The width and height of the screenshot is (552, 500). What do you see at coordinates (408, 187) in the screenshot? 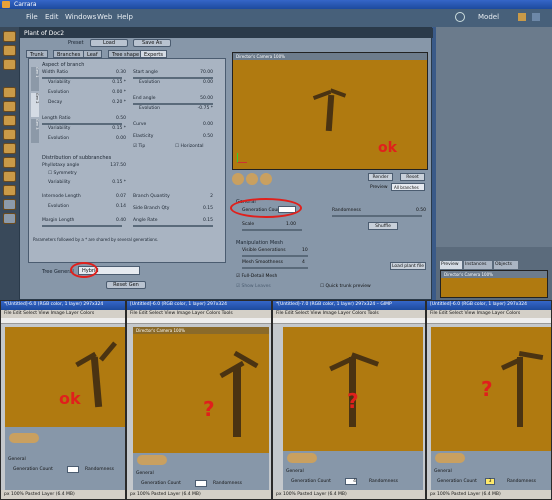
I see `preview-select: All branches` at bounding box center [408, 187].